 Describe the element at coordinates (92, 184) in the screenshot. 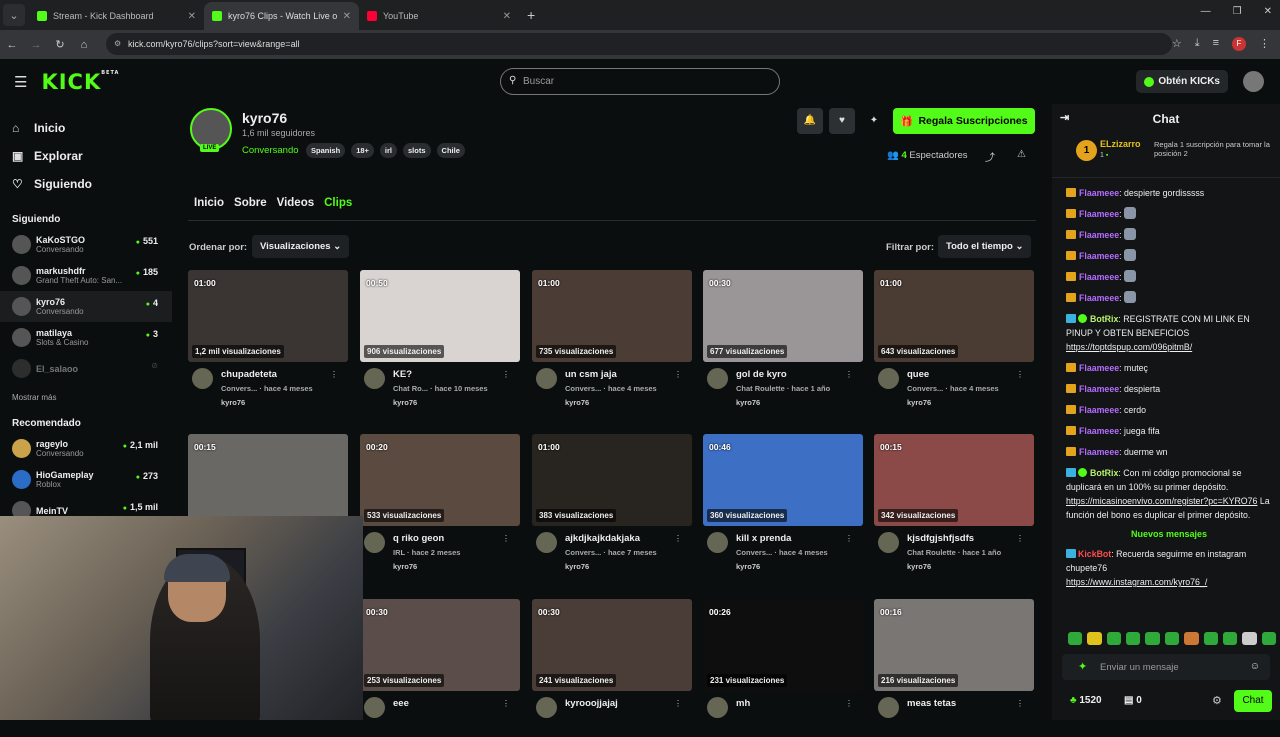

I see `nav-siguiendo: ♡ Siguiendo` at that location.